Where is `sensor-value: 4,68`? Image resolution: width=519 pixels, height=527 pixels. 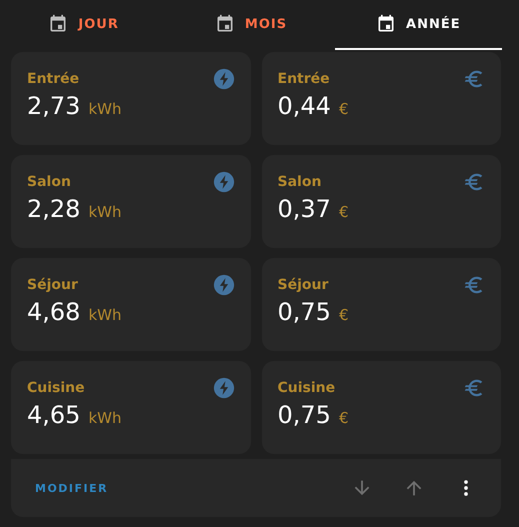 sensor-value: 4,68 is located at coordinates (53, 312).